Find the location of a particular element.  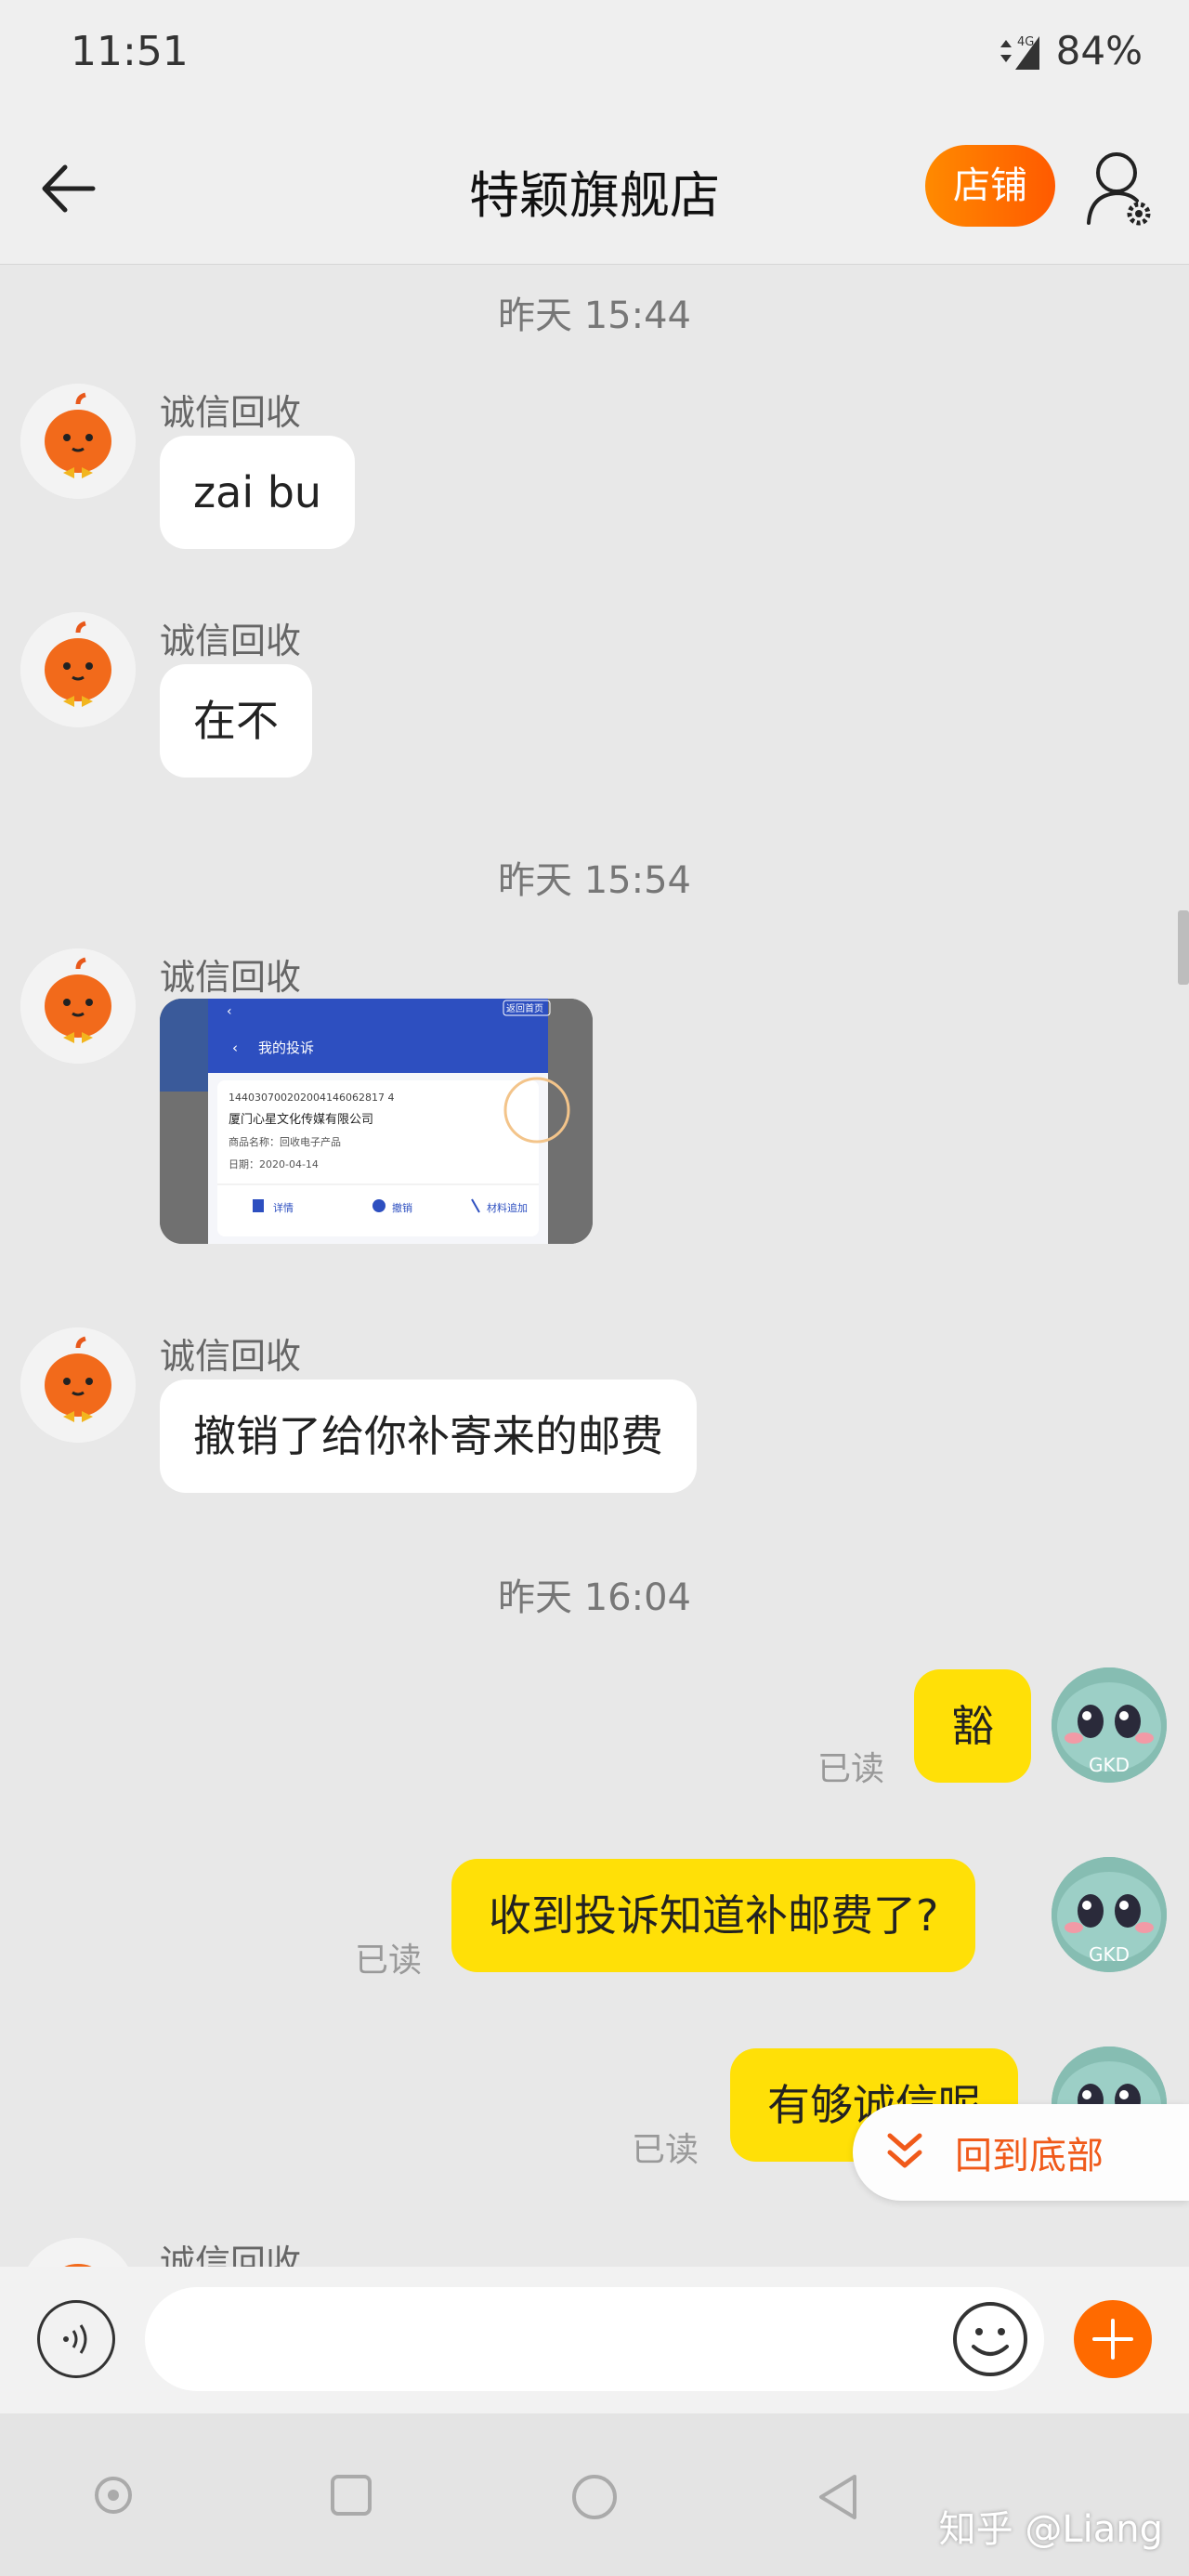

complaint-title: 我的投诉 is located at coordinates (286, 1048).